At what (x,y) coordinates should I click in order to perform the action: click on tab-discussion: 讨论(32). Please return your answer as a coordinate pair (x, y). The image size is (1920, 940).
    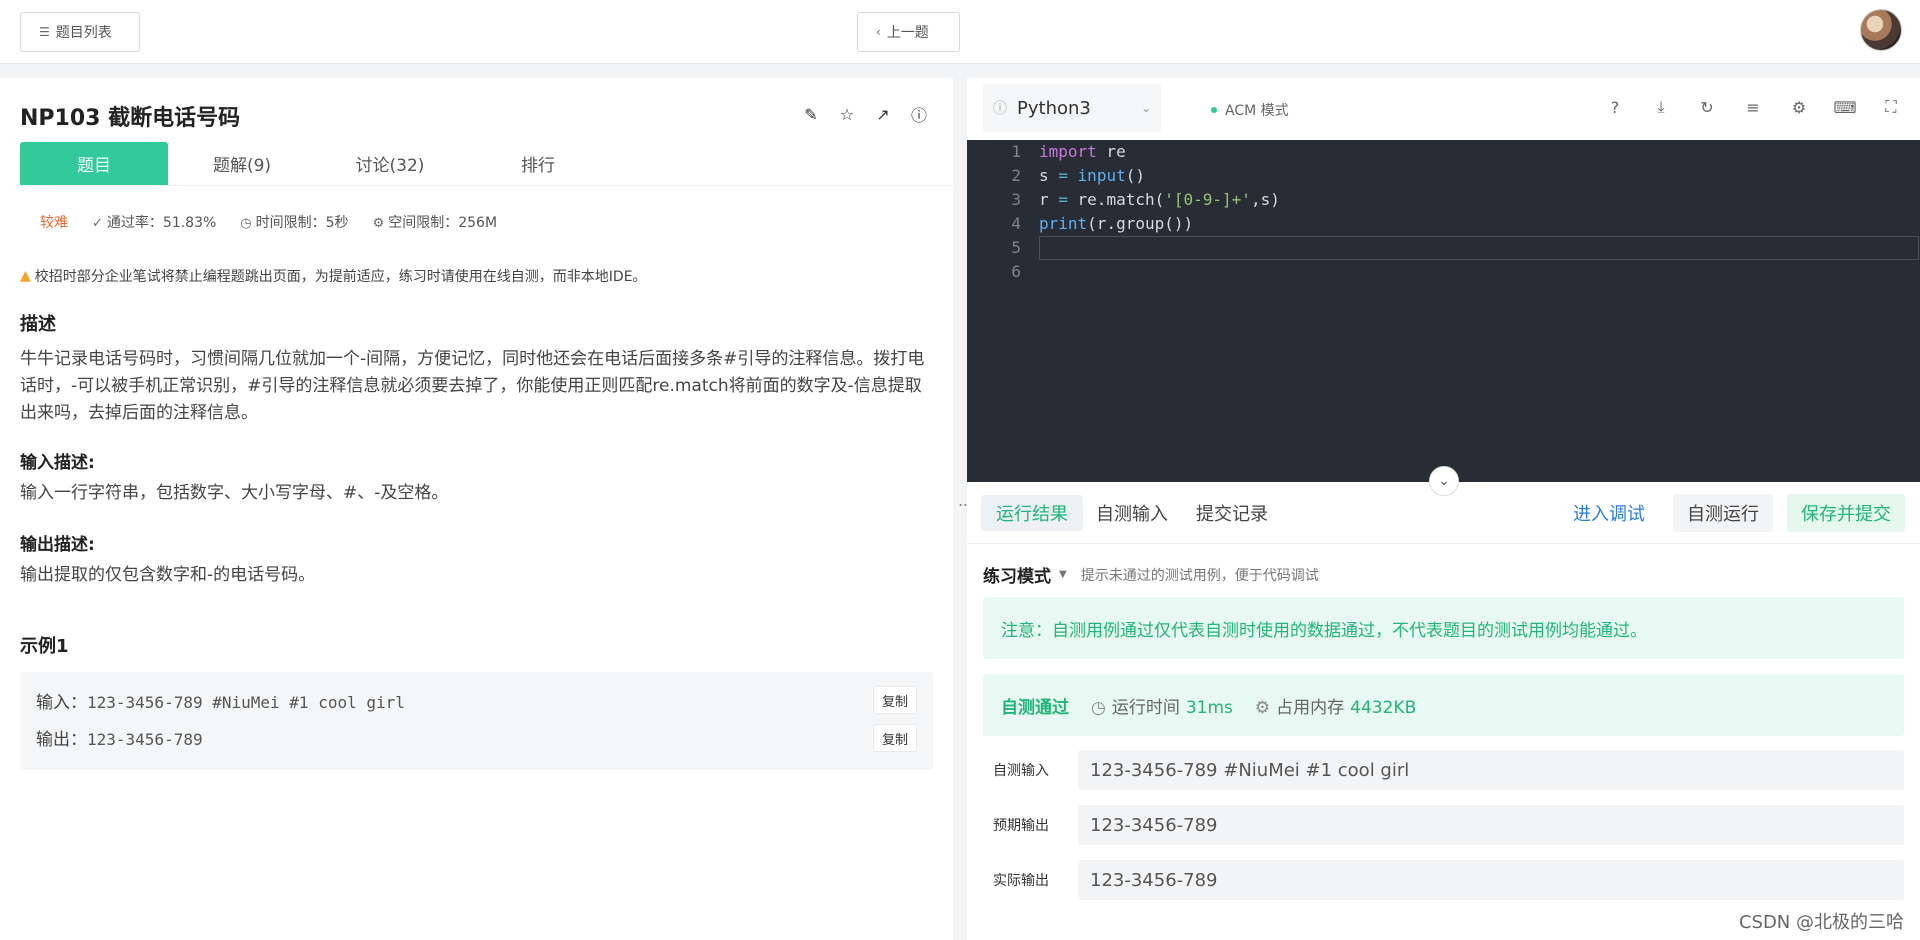
    Looking at the image, I should click on (390, 163).